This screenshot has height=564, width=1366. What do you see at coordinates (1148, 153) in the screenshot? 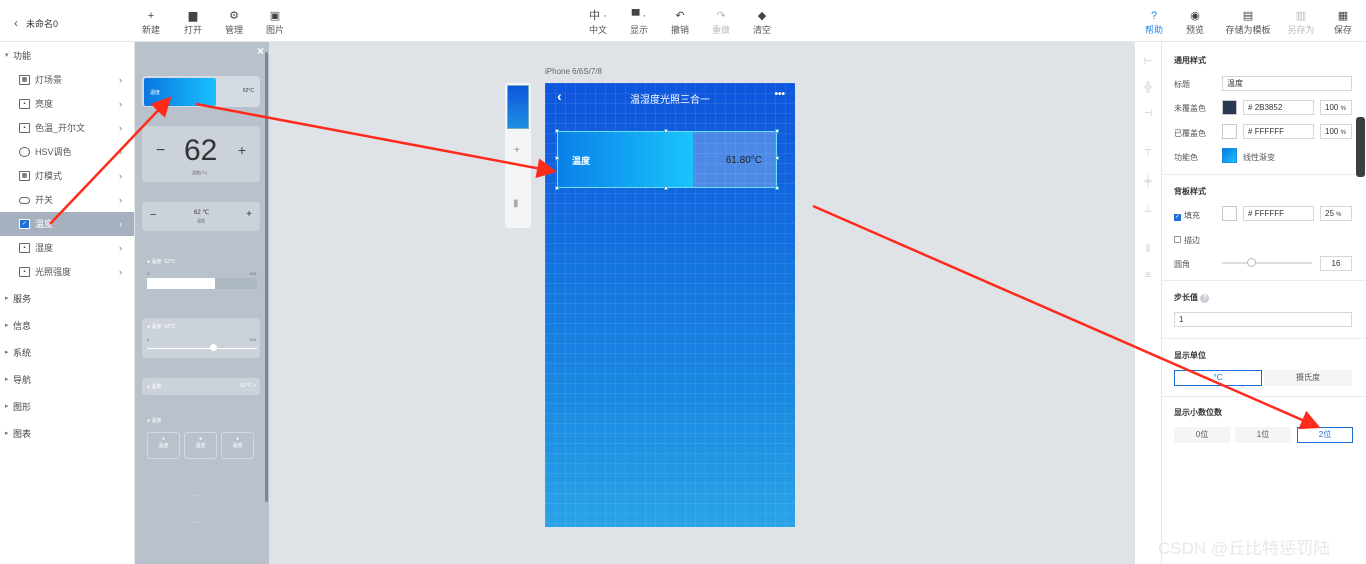
I see `align-top-icon: ⊤` at bounding box center [1148, 153].